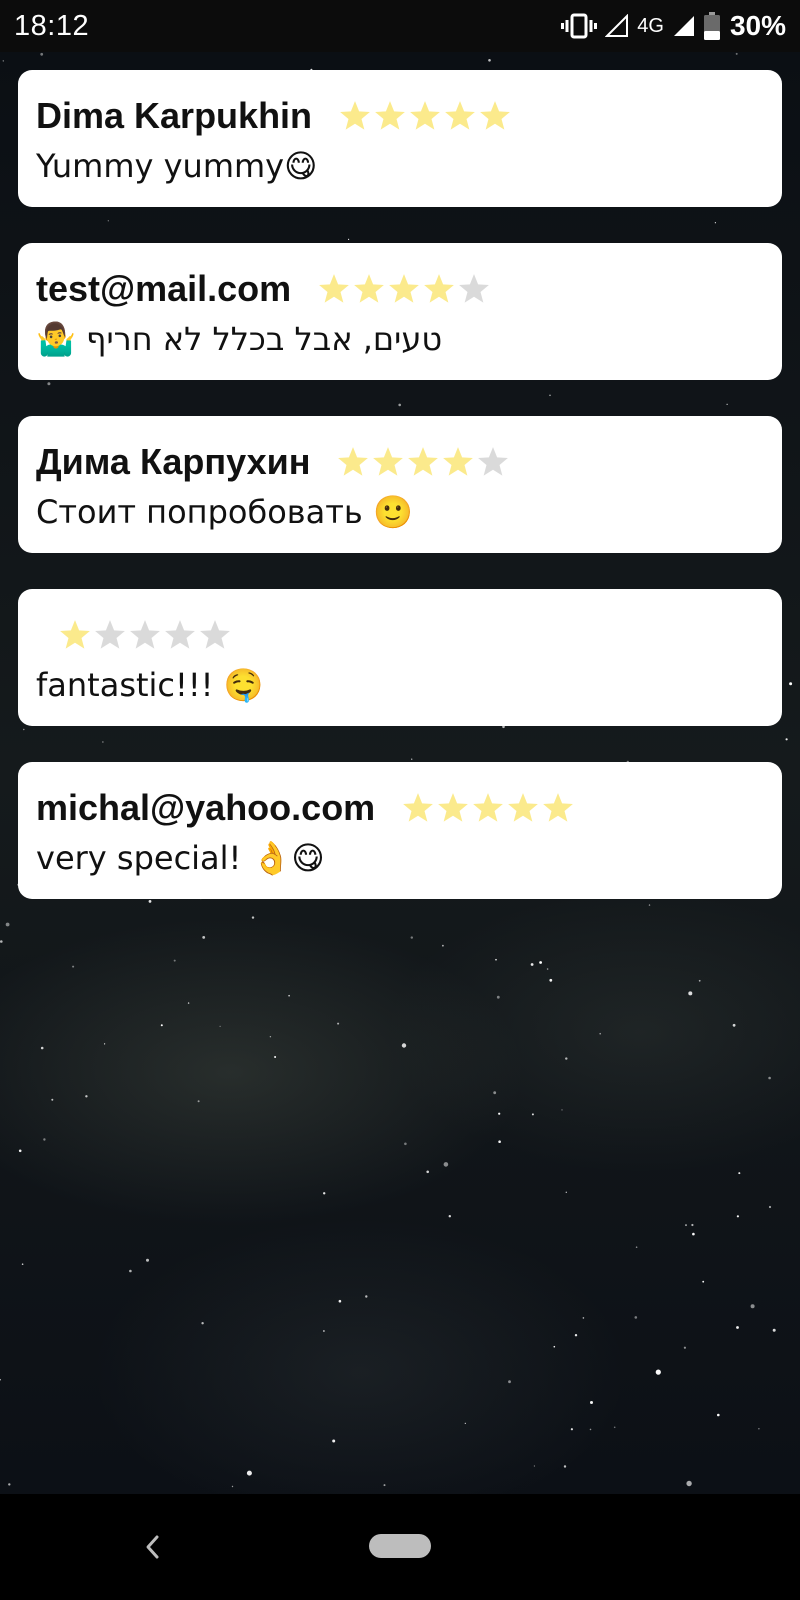 The width and height of the screenshot is (800, 1600). Describe the element at coordinates (650, 25) in the screenshot. I see `network-type: 4G` at that location.